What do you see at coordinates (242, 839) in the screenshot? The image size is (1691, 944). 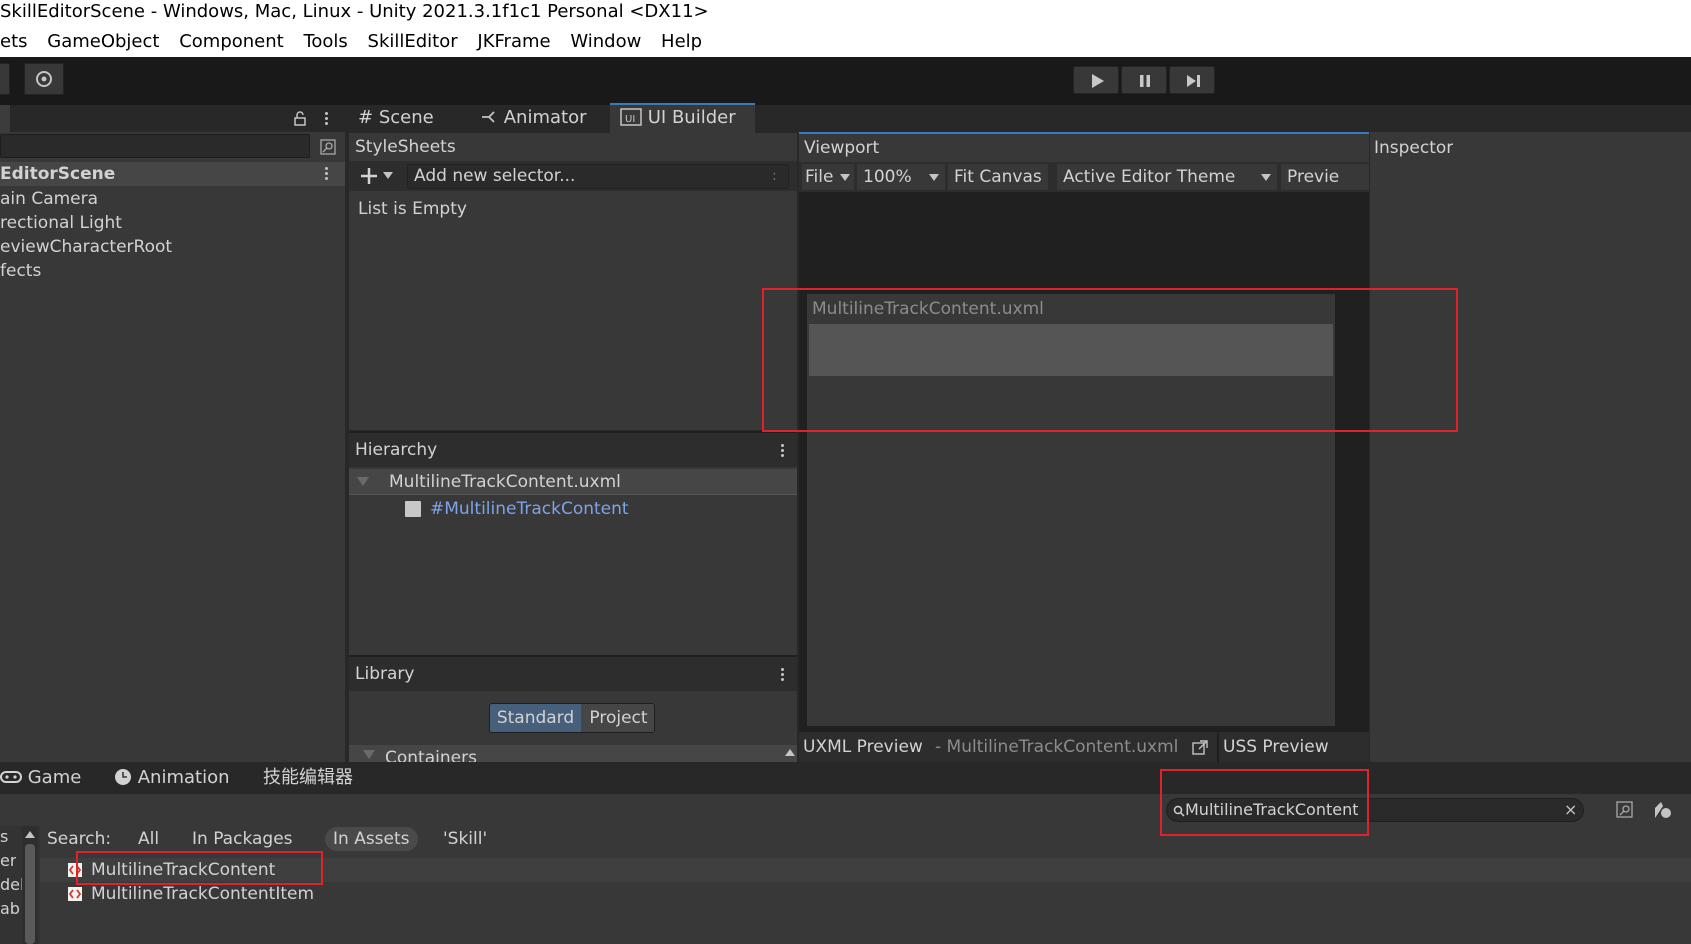 I see `scope-in-packages: In Packages` at bounding box center [242, 839].